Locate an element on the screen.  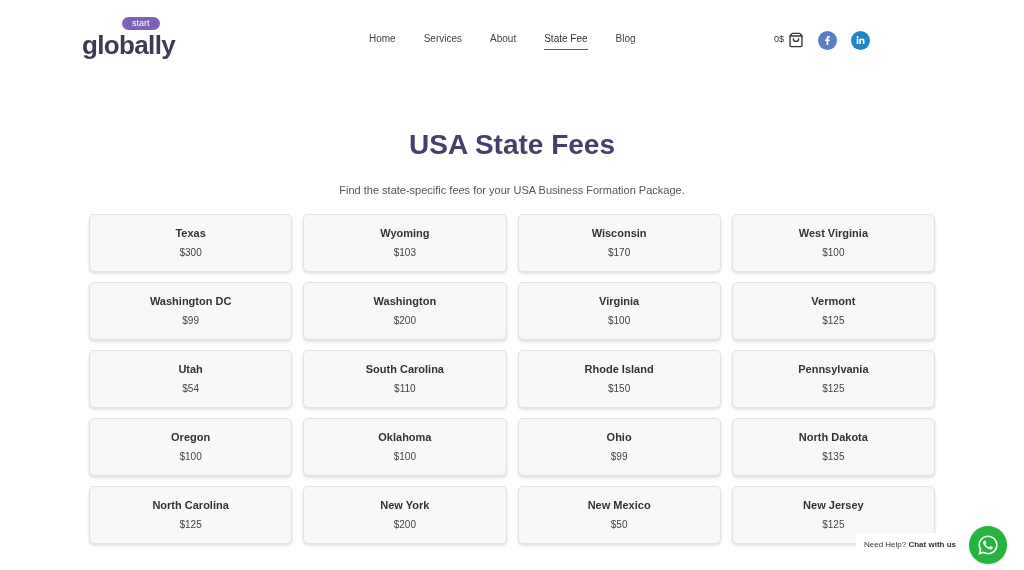
cart-icon is located at coordinates (796, 40).